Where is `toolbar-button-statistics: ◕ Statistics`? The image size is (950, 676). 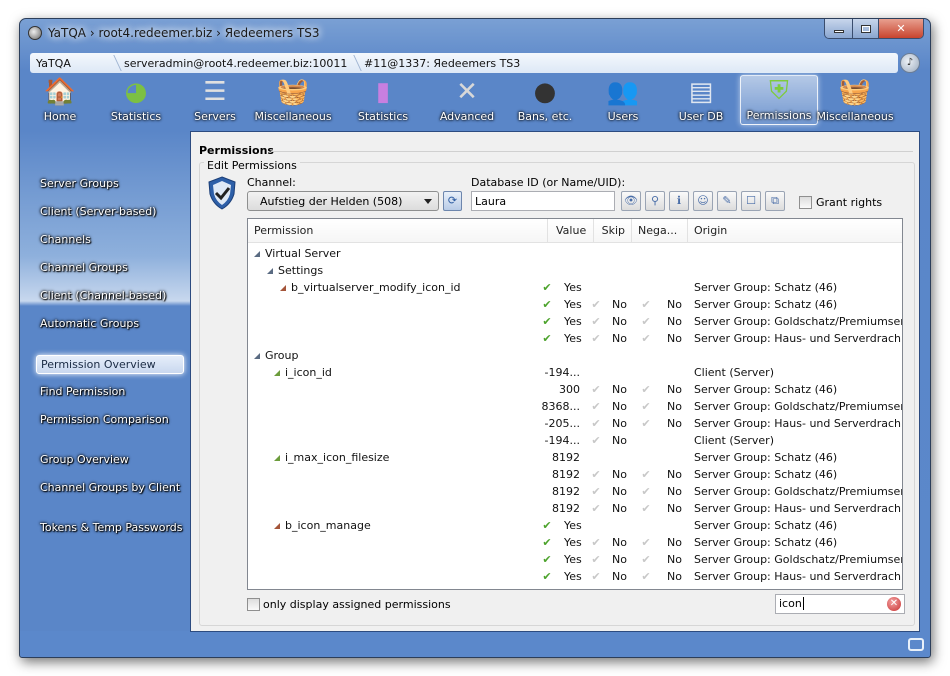
toolbar-button-statistics: ◕ Statistics is located at coordinates (136, 100).